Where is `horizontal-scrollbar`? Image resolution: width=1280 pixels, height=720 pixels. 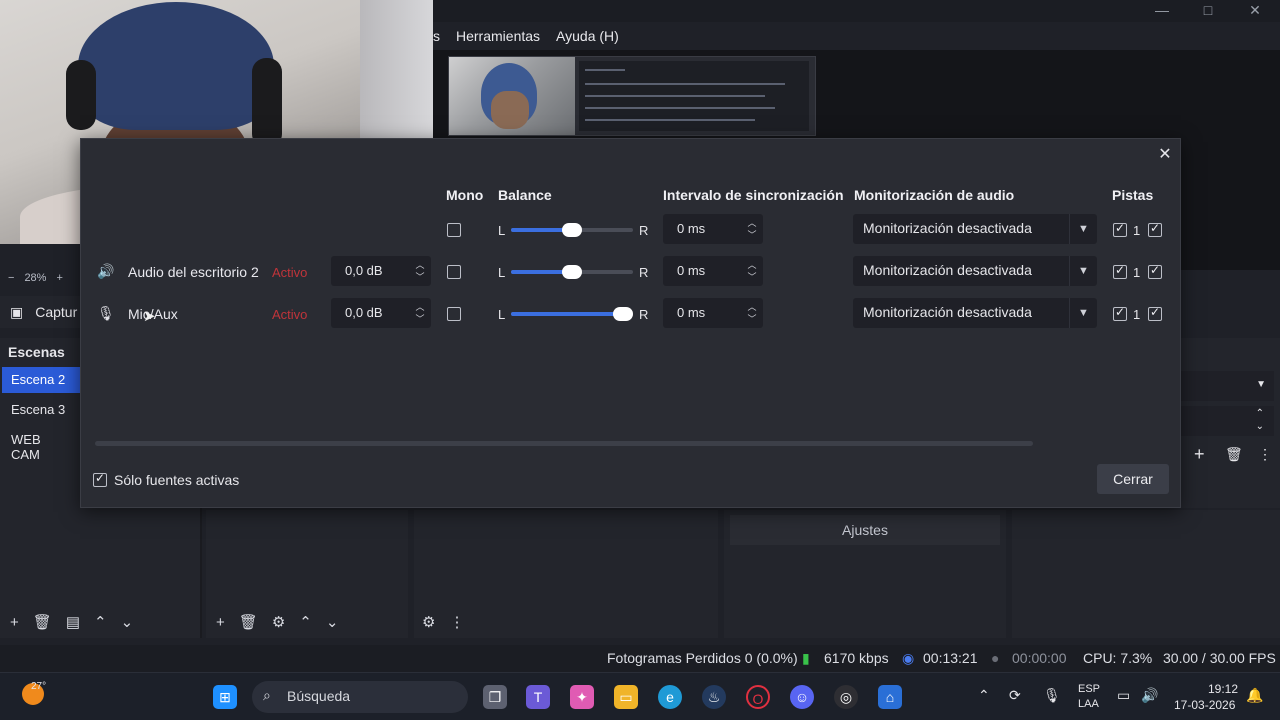
horizontal-scrollbar is located at coordinates (564, 443).